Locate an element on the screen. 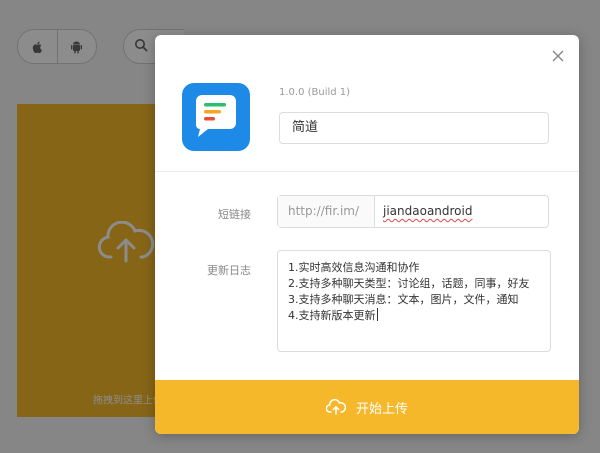 The height and width of the screenshot is (453, 600). short-link-prefix: http://fir.im/ is located at coordinates (326, 211).